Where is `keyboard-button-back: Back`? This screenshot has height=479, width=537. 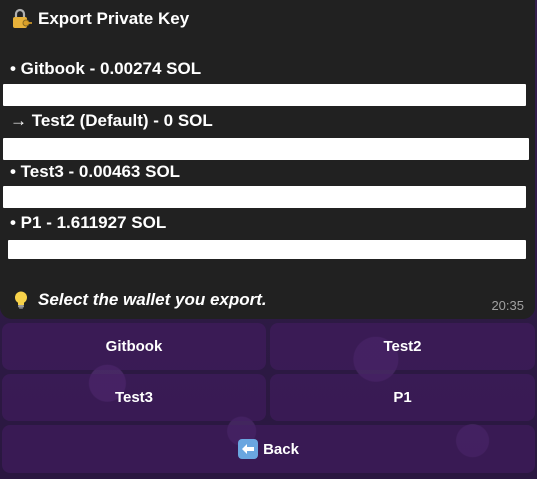
keyboard-button-back: Back is located at coordinates (268, 449).